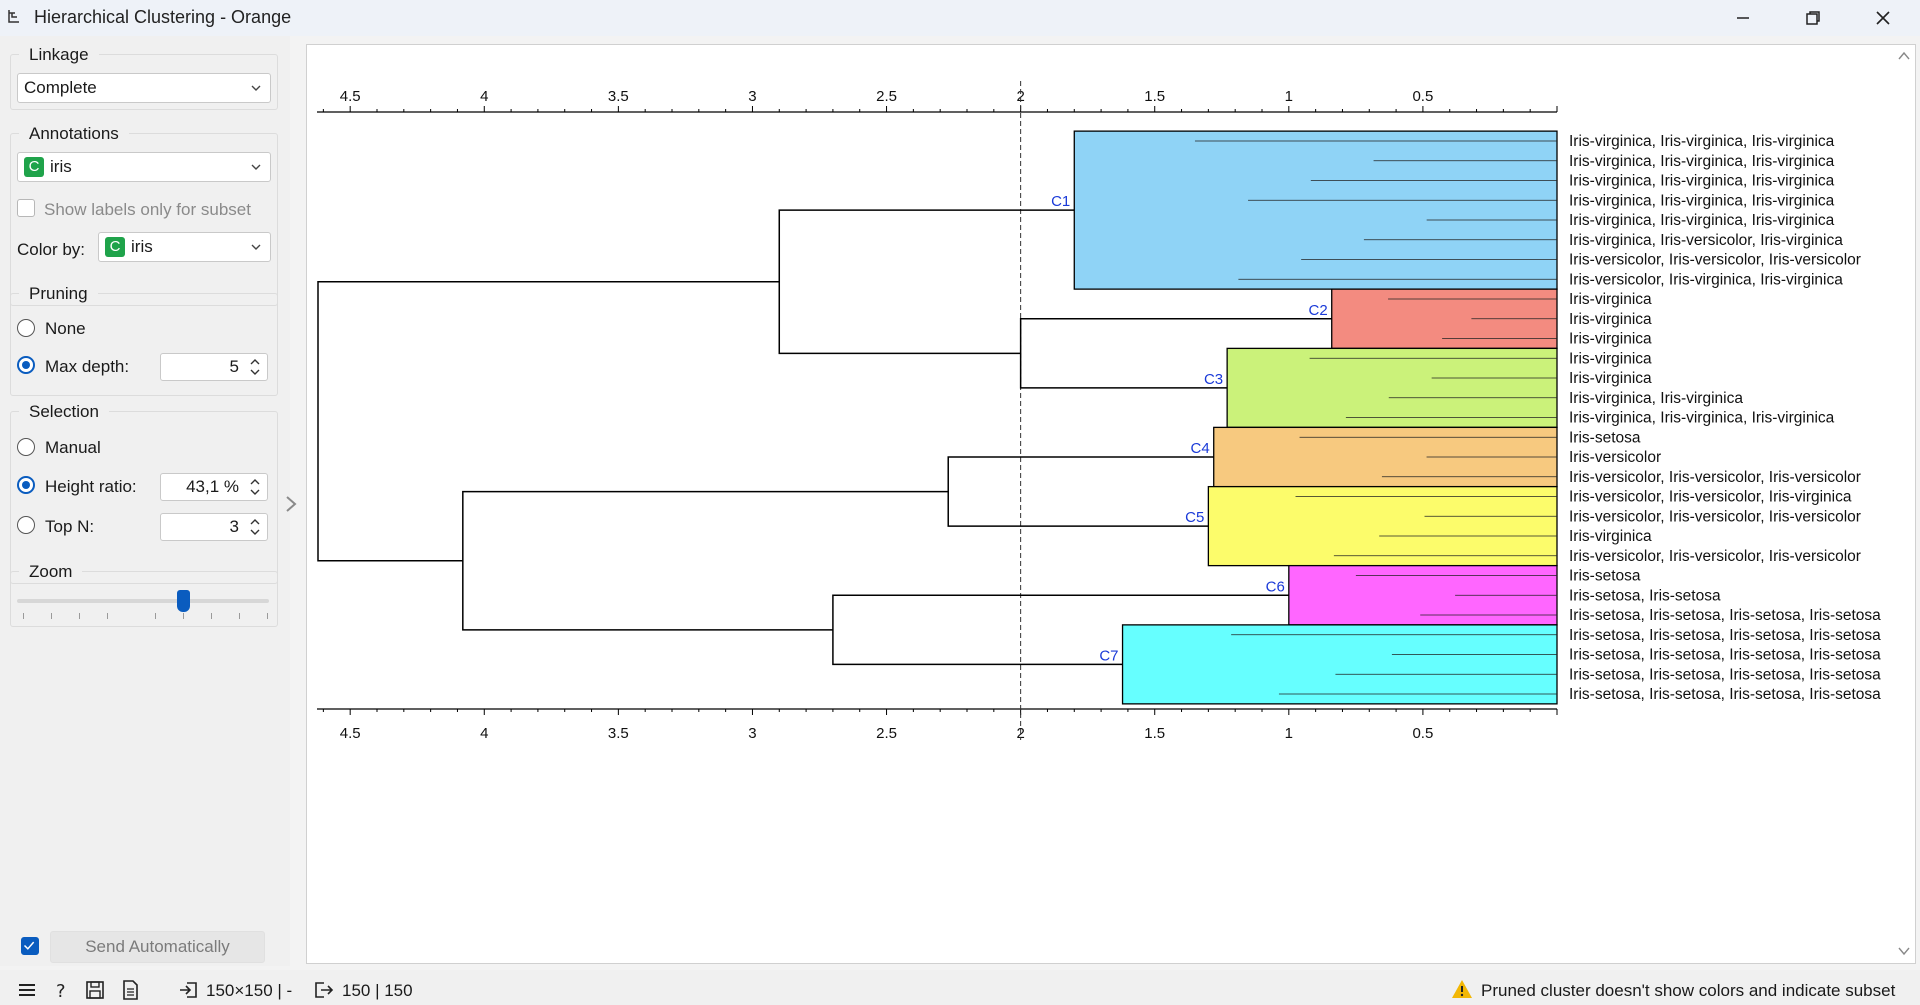 This screenshot has width=1920, height=1005. What do you see at coordinates (26, 328) in the screenshot?
I see `pruning-none-radio` at bounding box center [26, 328].